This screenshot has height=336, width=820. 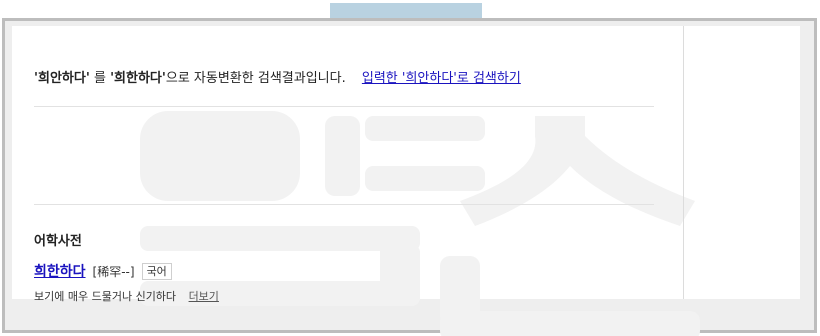 I want to click on more-link: 더보기, so click(x=204, y=296).